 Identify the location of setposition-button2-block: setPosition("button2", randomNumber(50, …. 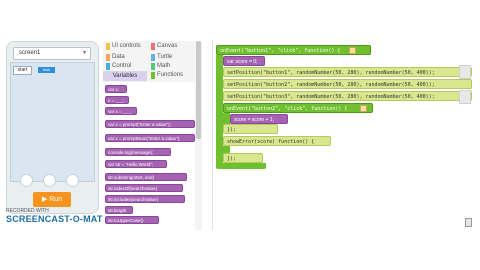
(347, 84).